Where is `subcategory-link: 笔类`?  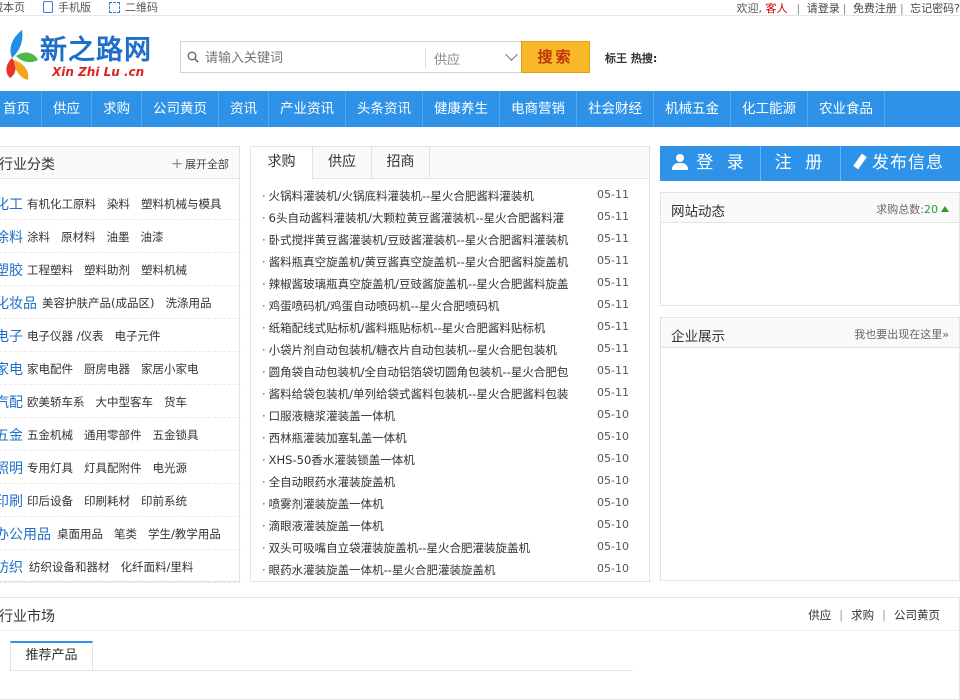
subcategory-link: 笔类 is located at coordinates (125, 534).